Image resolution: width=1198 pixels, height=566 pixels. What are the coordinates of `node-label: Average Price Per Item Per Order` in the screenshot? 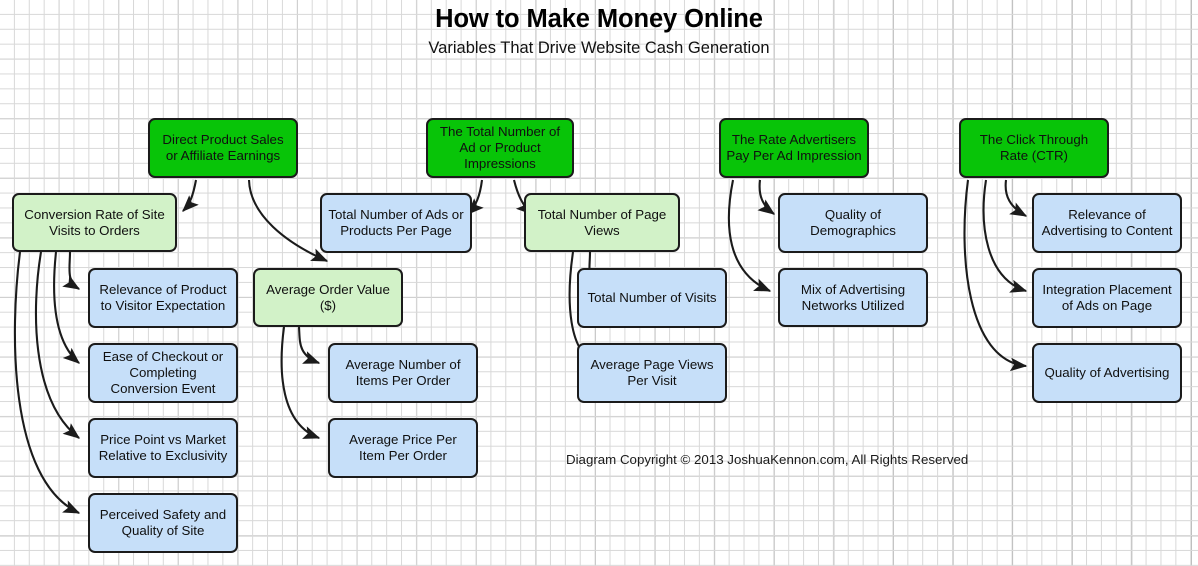 It's located at (403, 447).